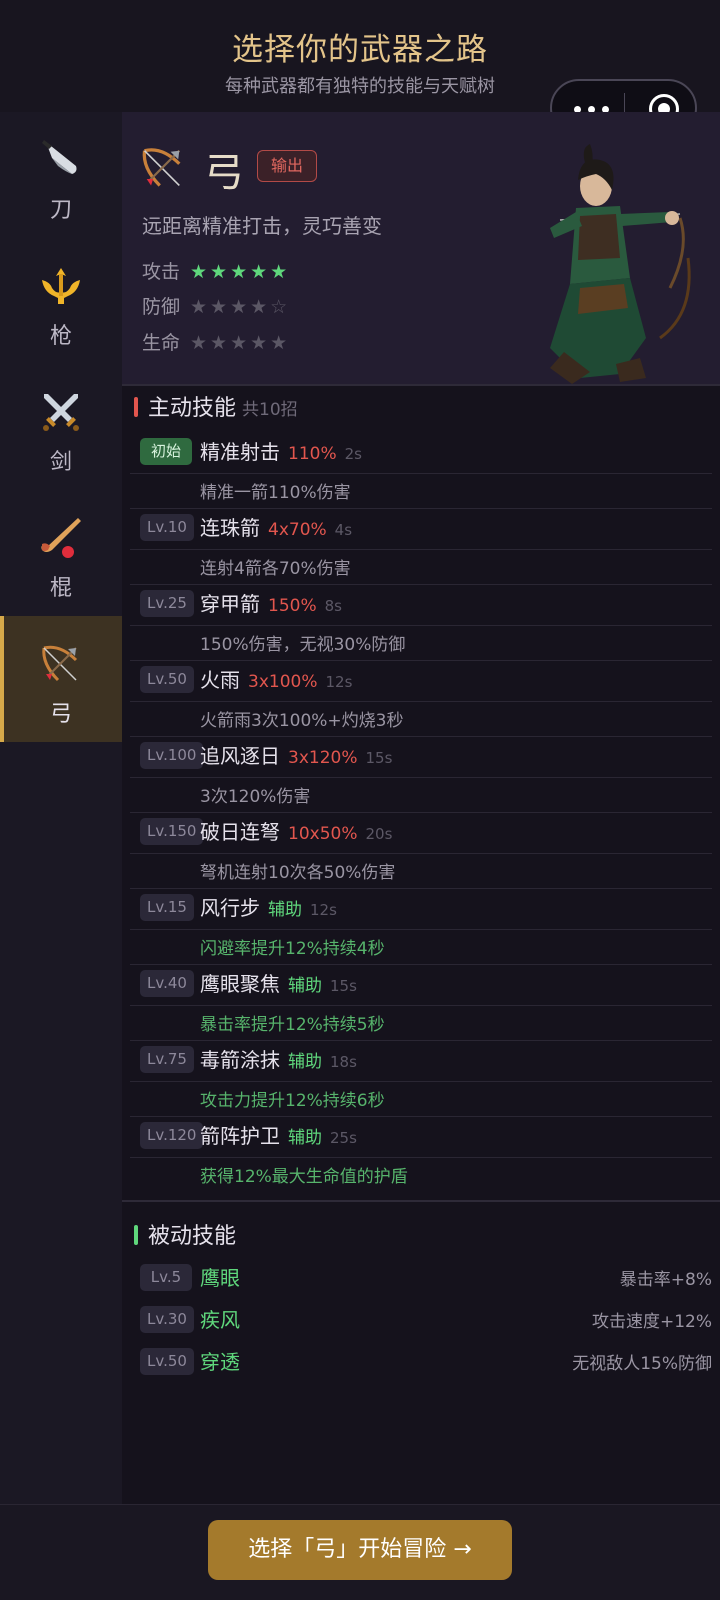 The image size is (720, 1600). What do you see at coordinates (343, 530) in the screenshot?
I see `skill-cooldown: 4s` at bounding box center [343, 530].